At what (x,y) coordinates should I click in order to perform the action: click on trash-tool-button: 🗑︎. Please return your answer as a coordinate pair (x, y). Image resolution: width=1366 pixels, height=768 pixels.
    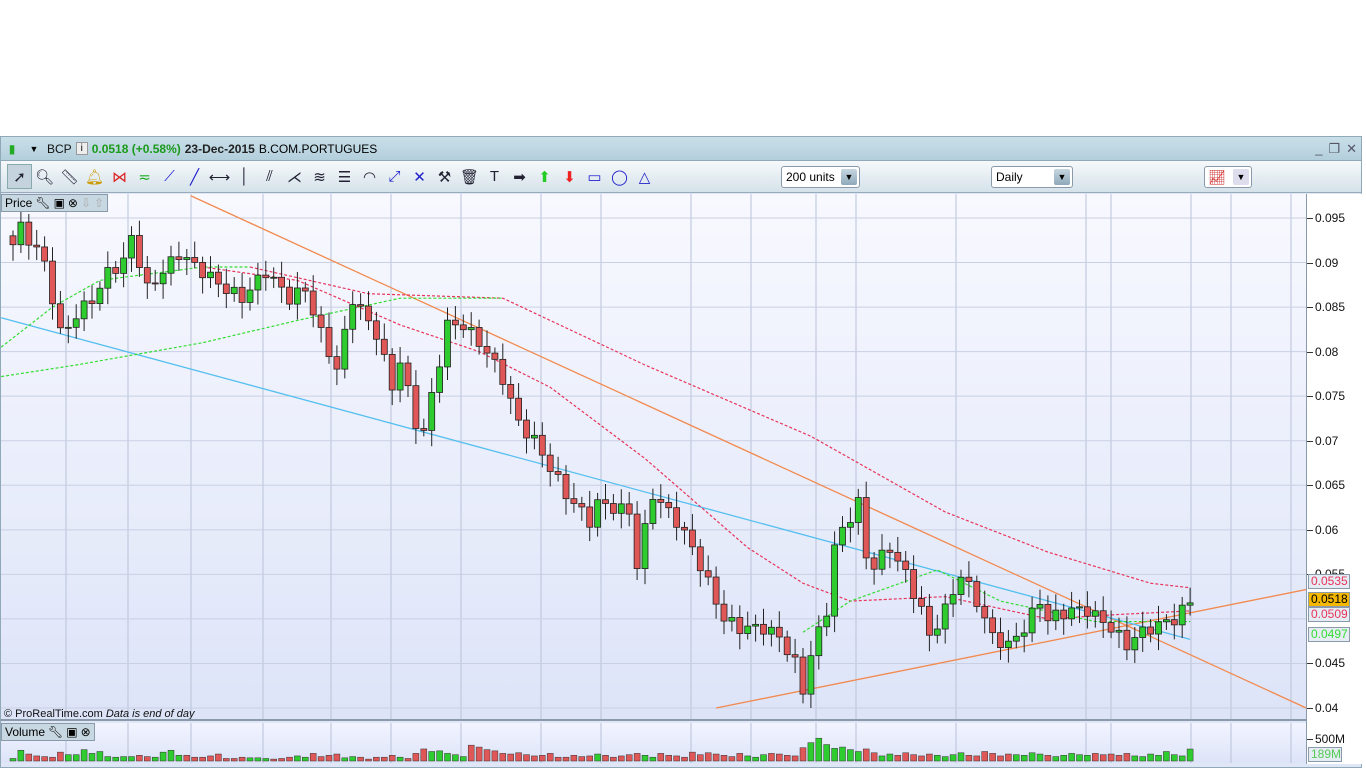
    Looking at the image, I should click on (469, 176).